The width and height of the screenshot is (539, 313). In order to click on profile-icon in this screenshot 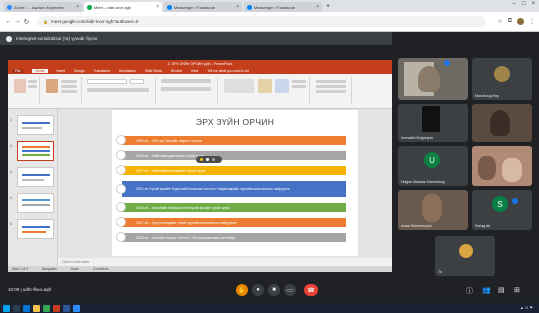, I will do `click(520, 21)`.